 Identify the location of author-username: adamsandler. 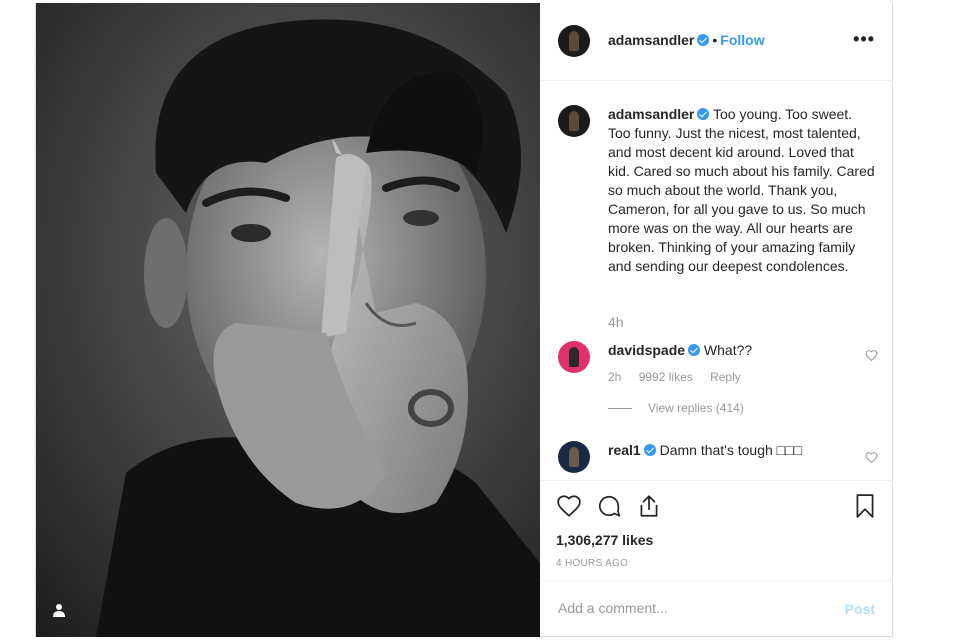
(651, 40).